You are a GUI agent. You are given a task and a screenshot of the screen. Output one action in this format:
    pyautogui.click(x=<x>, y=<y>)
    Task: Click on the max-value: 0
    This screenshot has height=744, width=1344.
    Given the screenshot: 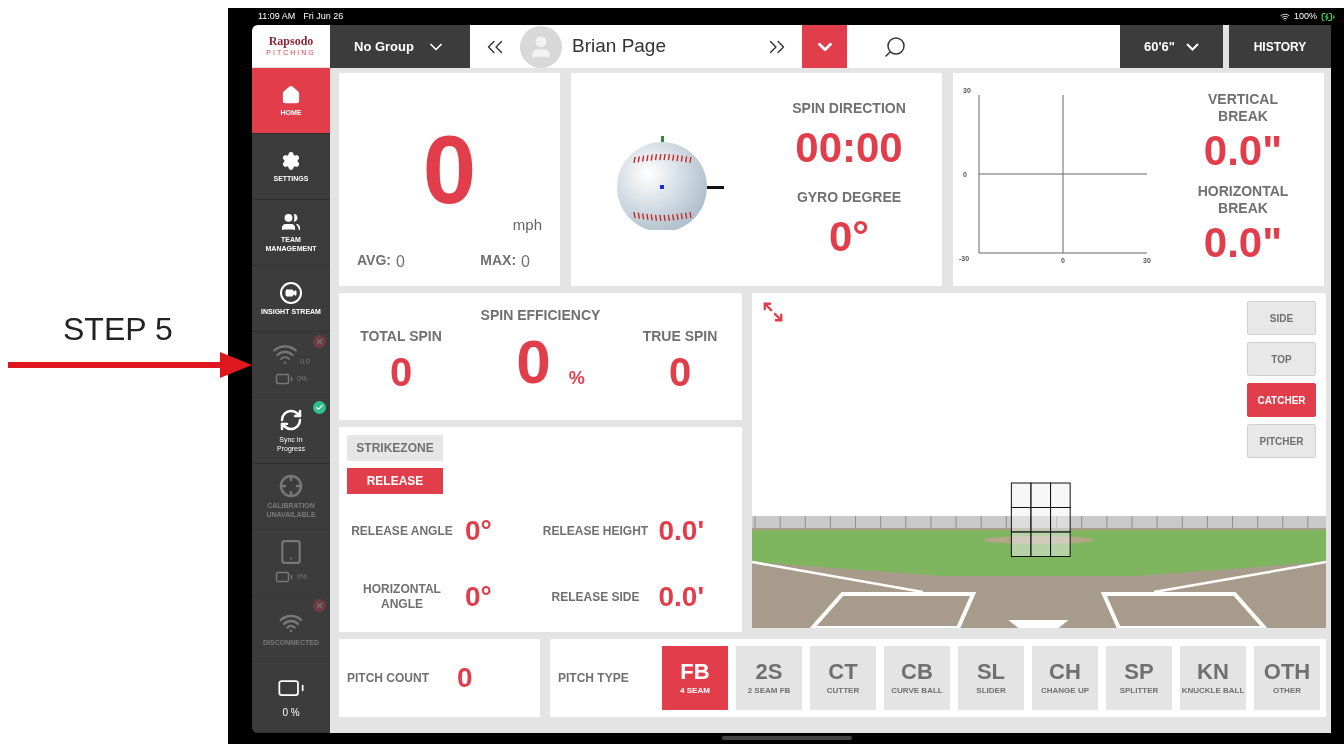 What is the action you would take?
    pyautogui.click(x=525, y=262)
    